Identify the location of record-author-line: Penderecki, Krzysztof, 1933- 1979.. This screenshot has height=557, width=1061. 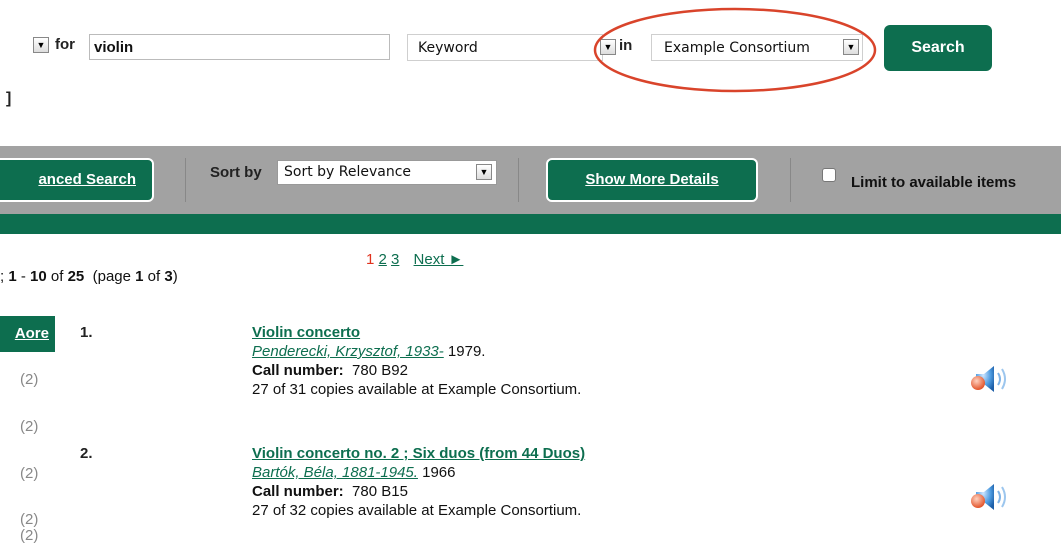
(368, 351).